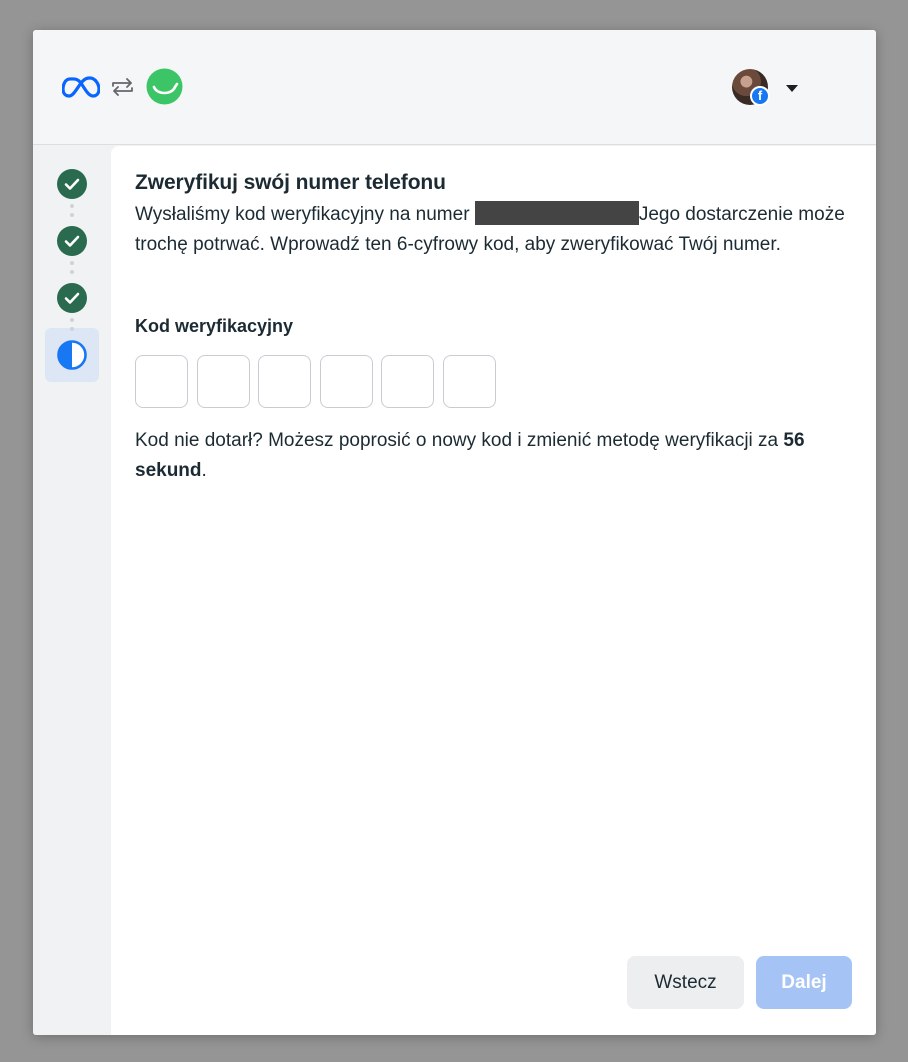 The width and height of the screenshot is (908, 1062). I want to click on redacted-phone-number, so click(556, 213).